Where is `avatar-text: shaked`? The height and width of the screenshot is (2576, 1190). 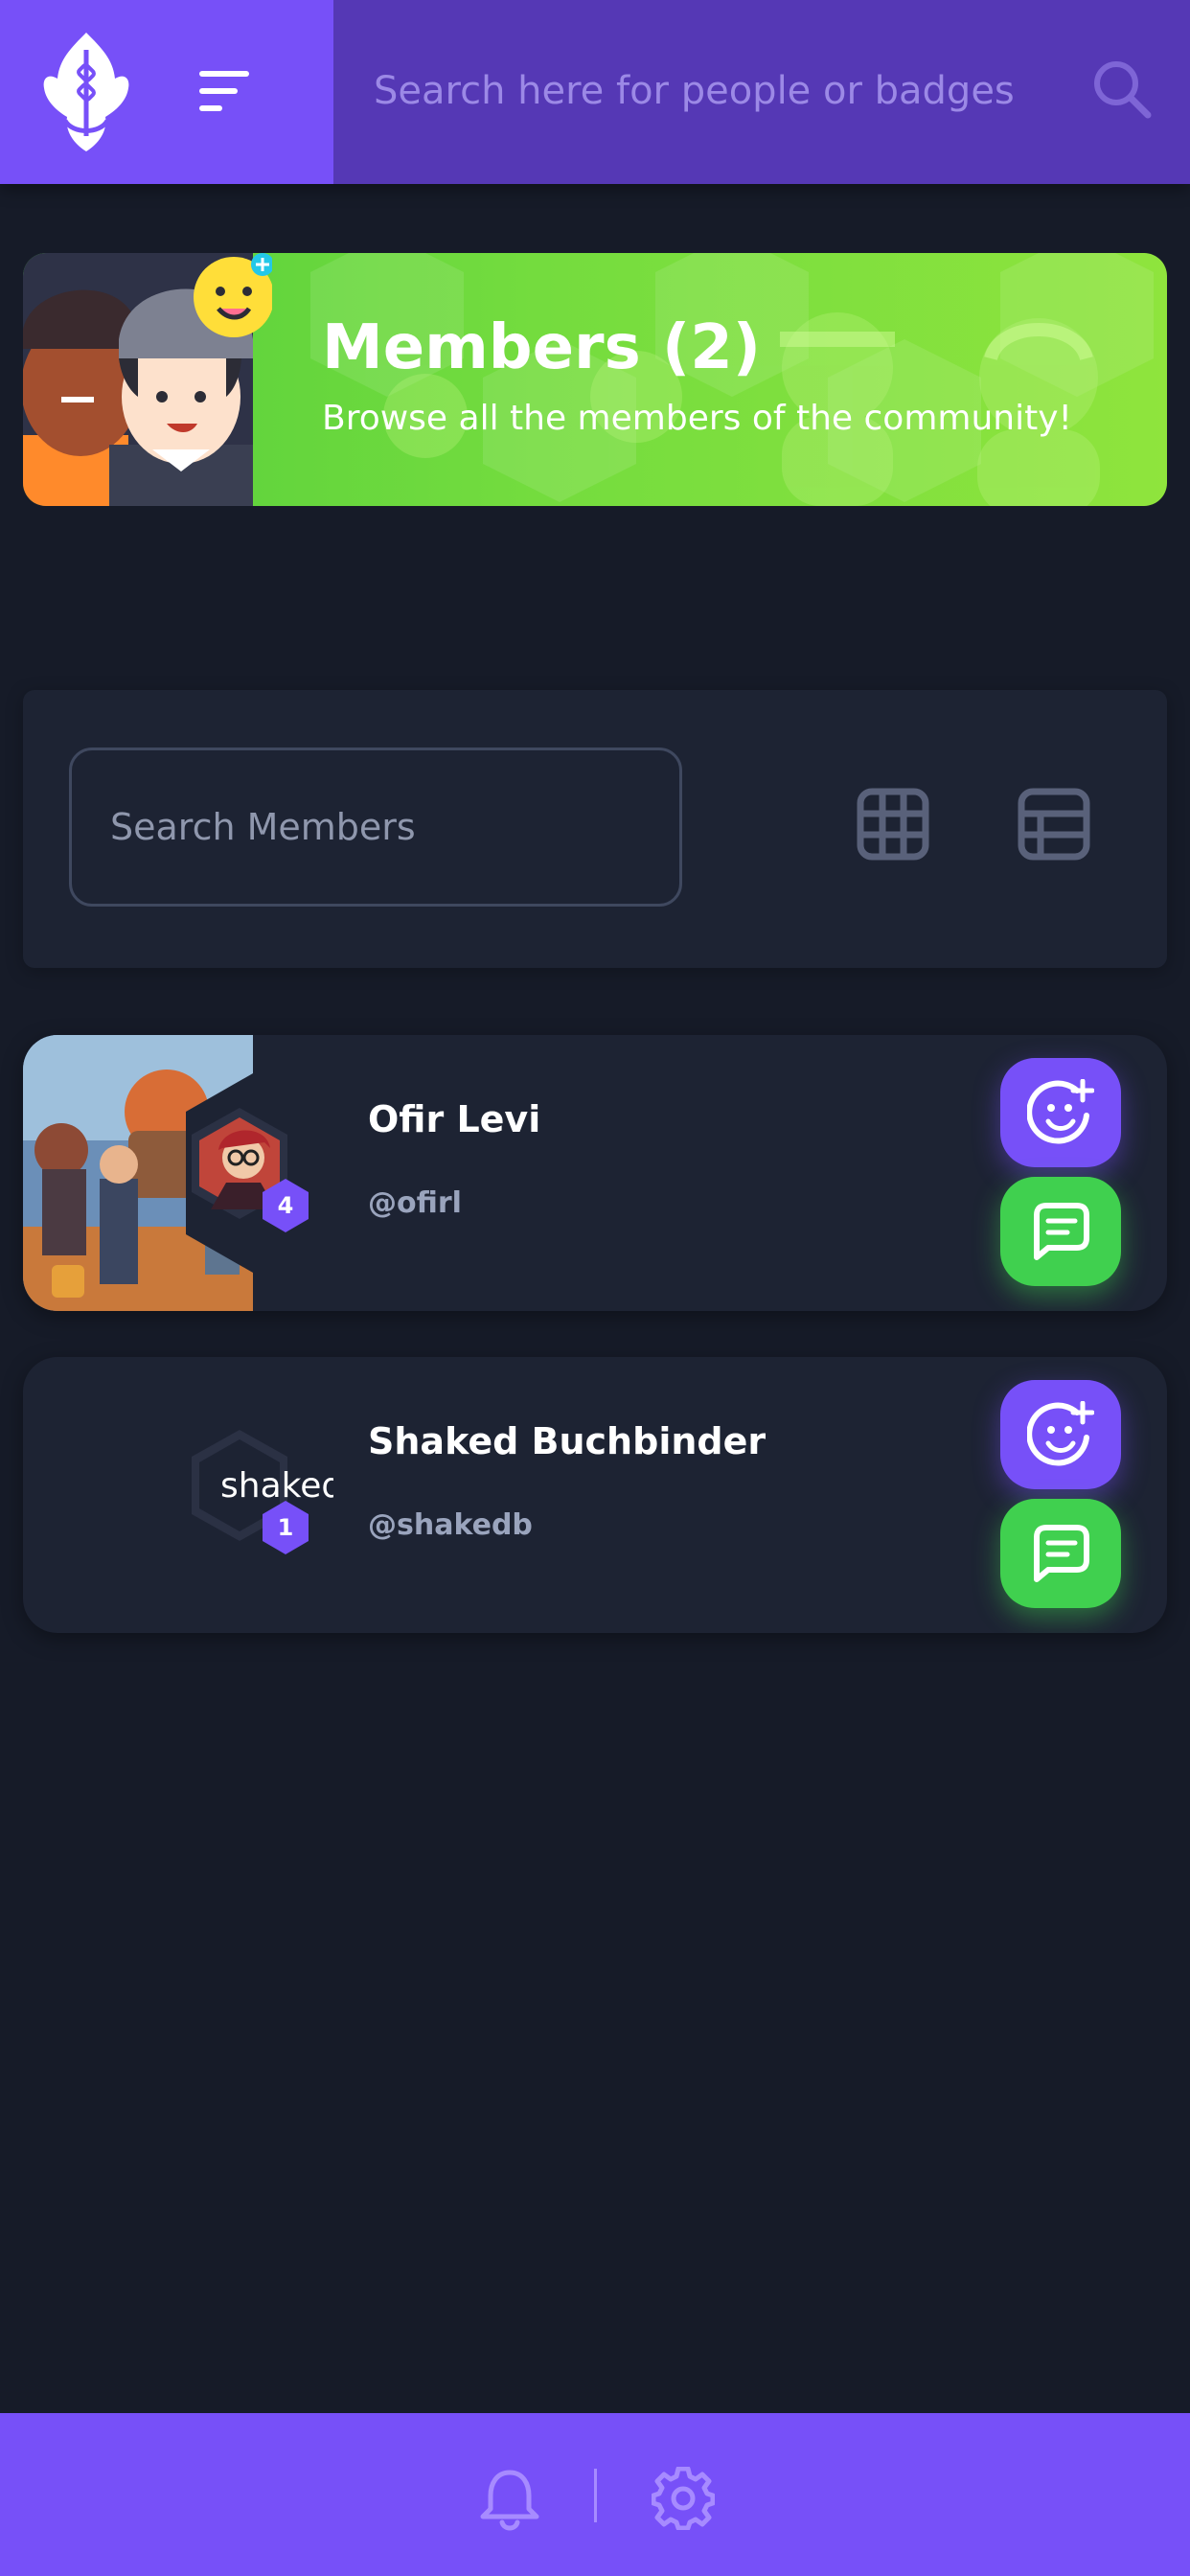
avatar-text: shaked is located at coordinates (277, 1486).